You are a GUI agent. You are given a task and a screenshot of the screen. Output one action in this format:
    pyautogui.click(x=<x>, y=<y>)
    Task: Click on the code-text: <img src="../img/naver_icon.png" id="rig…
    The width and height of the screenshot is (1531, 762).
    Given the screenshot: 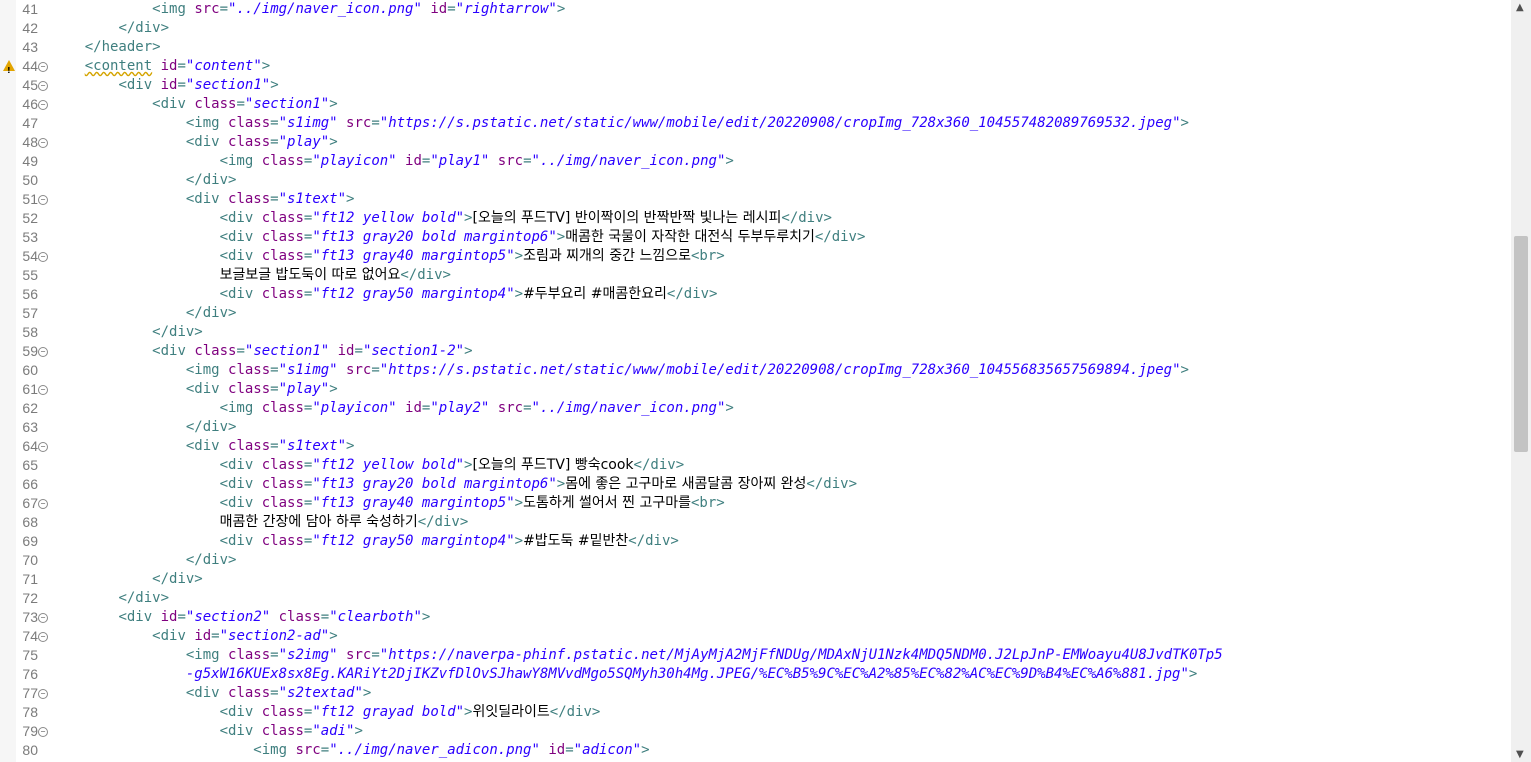 What is the action you would take?
    pyautogui.click(x=308, y=9)
    